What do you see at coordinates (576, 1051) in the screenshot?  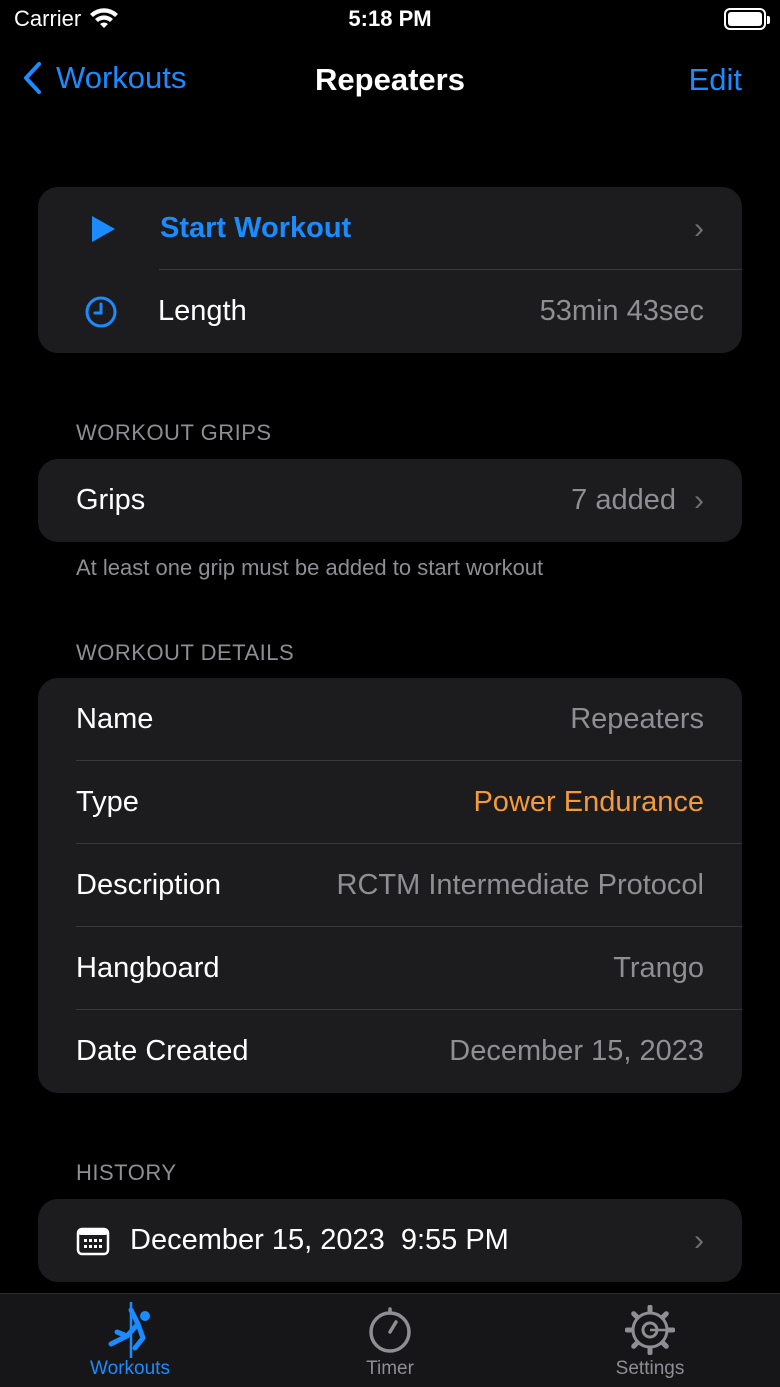 I see `detail-value: December 15, 2023` at bounding box center [576, 1051].